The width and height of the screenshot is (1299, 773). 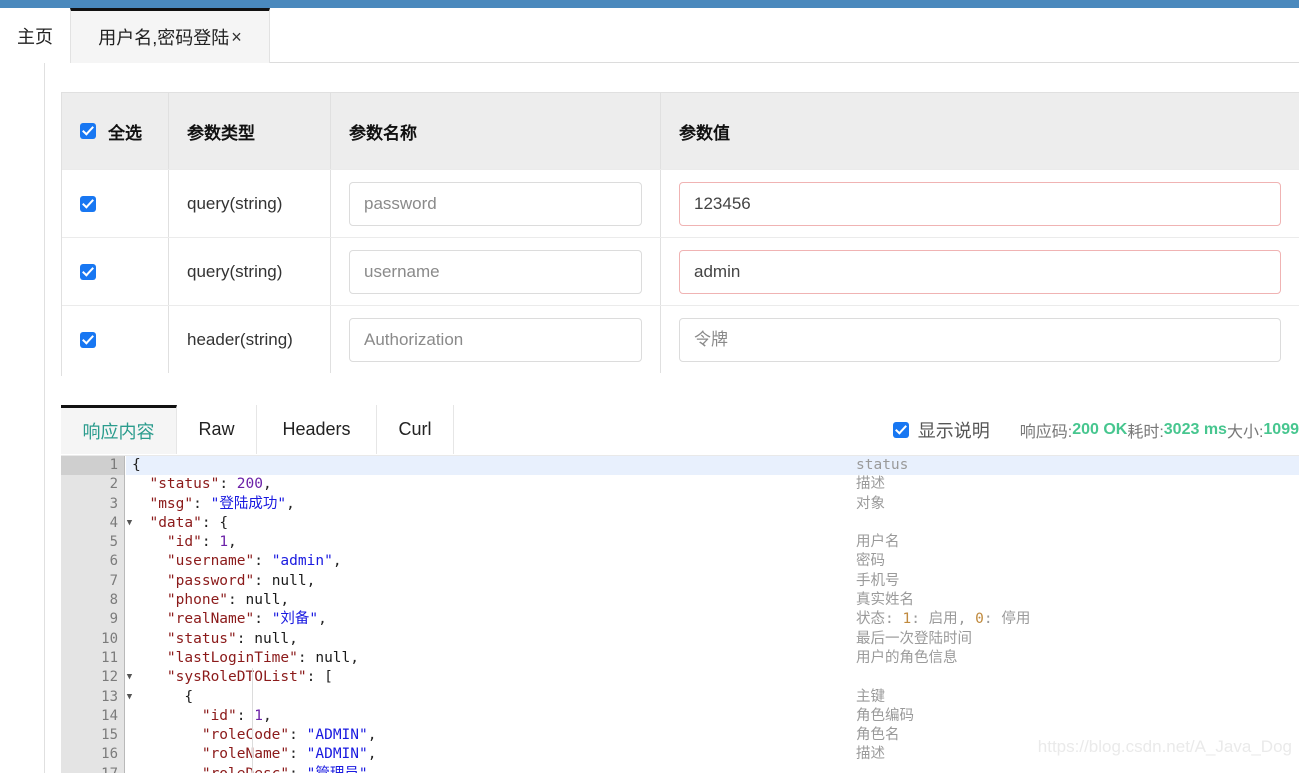 I want to click on code-token: "username", so click(x=210, y=561).